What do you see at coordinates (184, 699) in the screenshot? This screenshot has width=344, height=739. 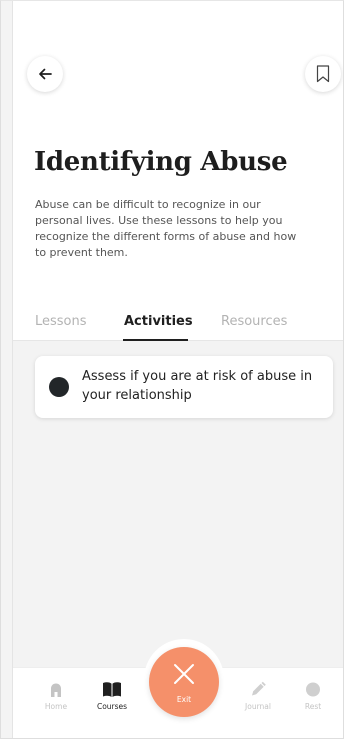 I see `exit-label: Exit` at bounding box center [184, 699].